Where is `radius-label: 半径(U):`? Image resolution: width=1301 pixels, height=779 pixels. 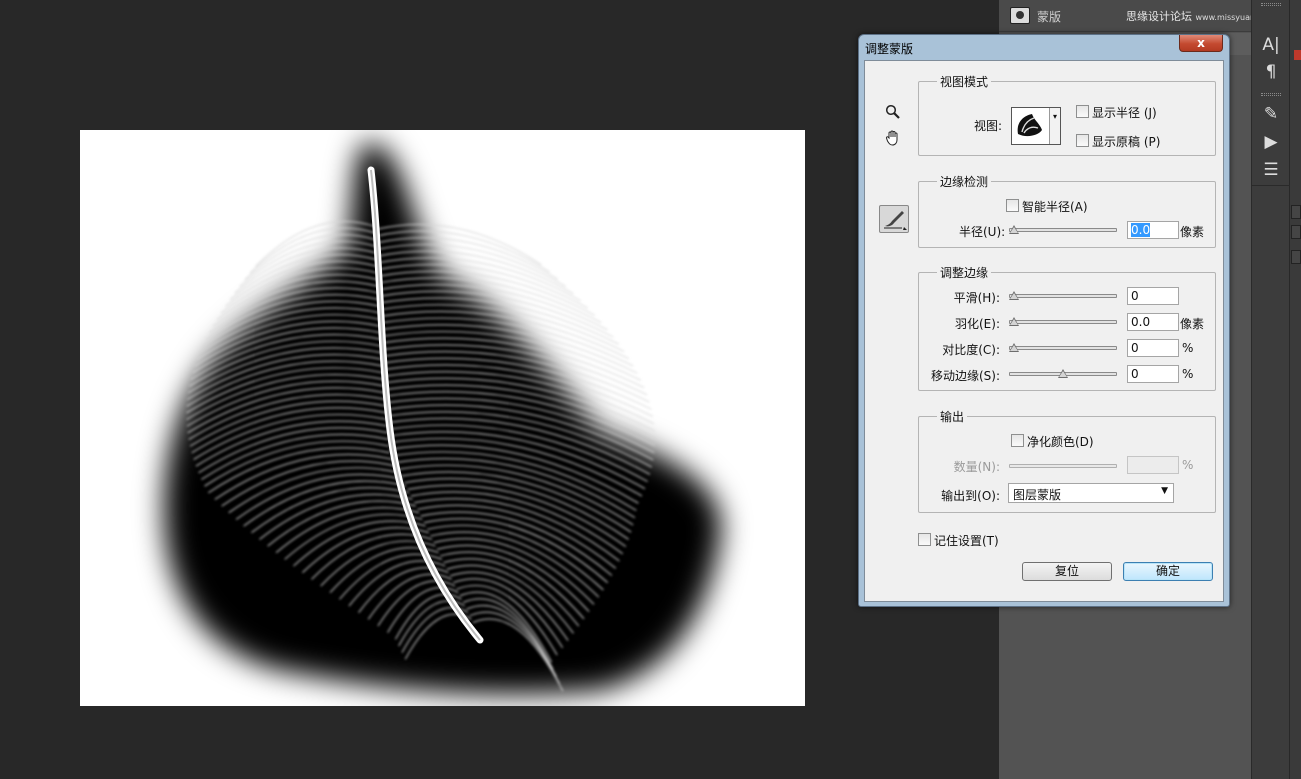 radius-label: 半径(U): is located at coordinates (982, 232).